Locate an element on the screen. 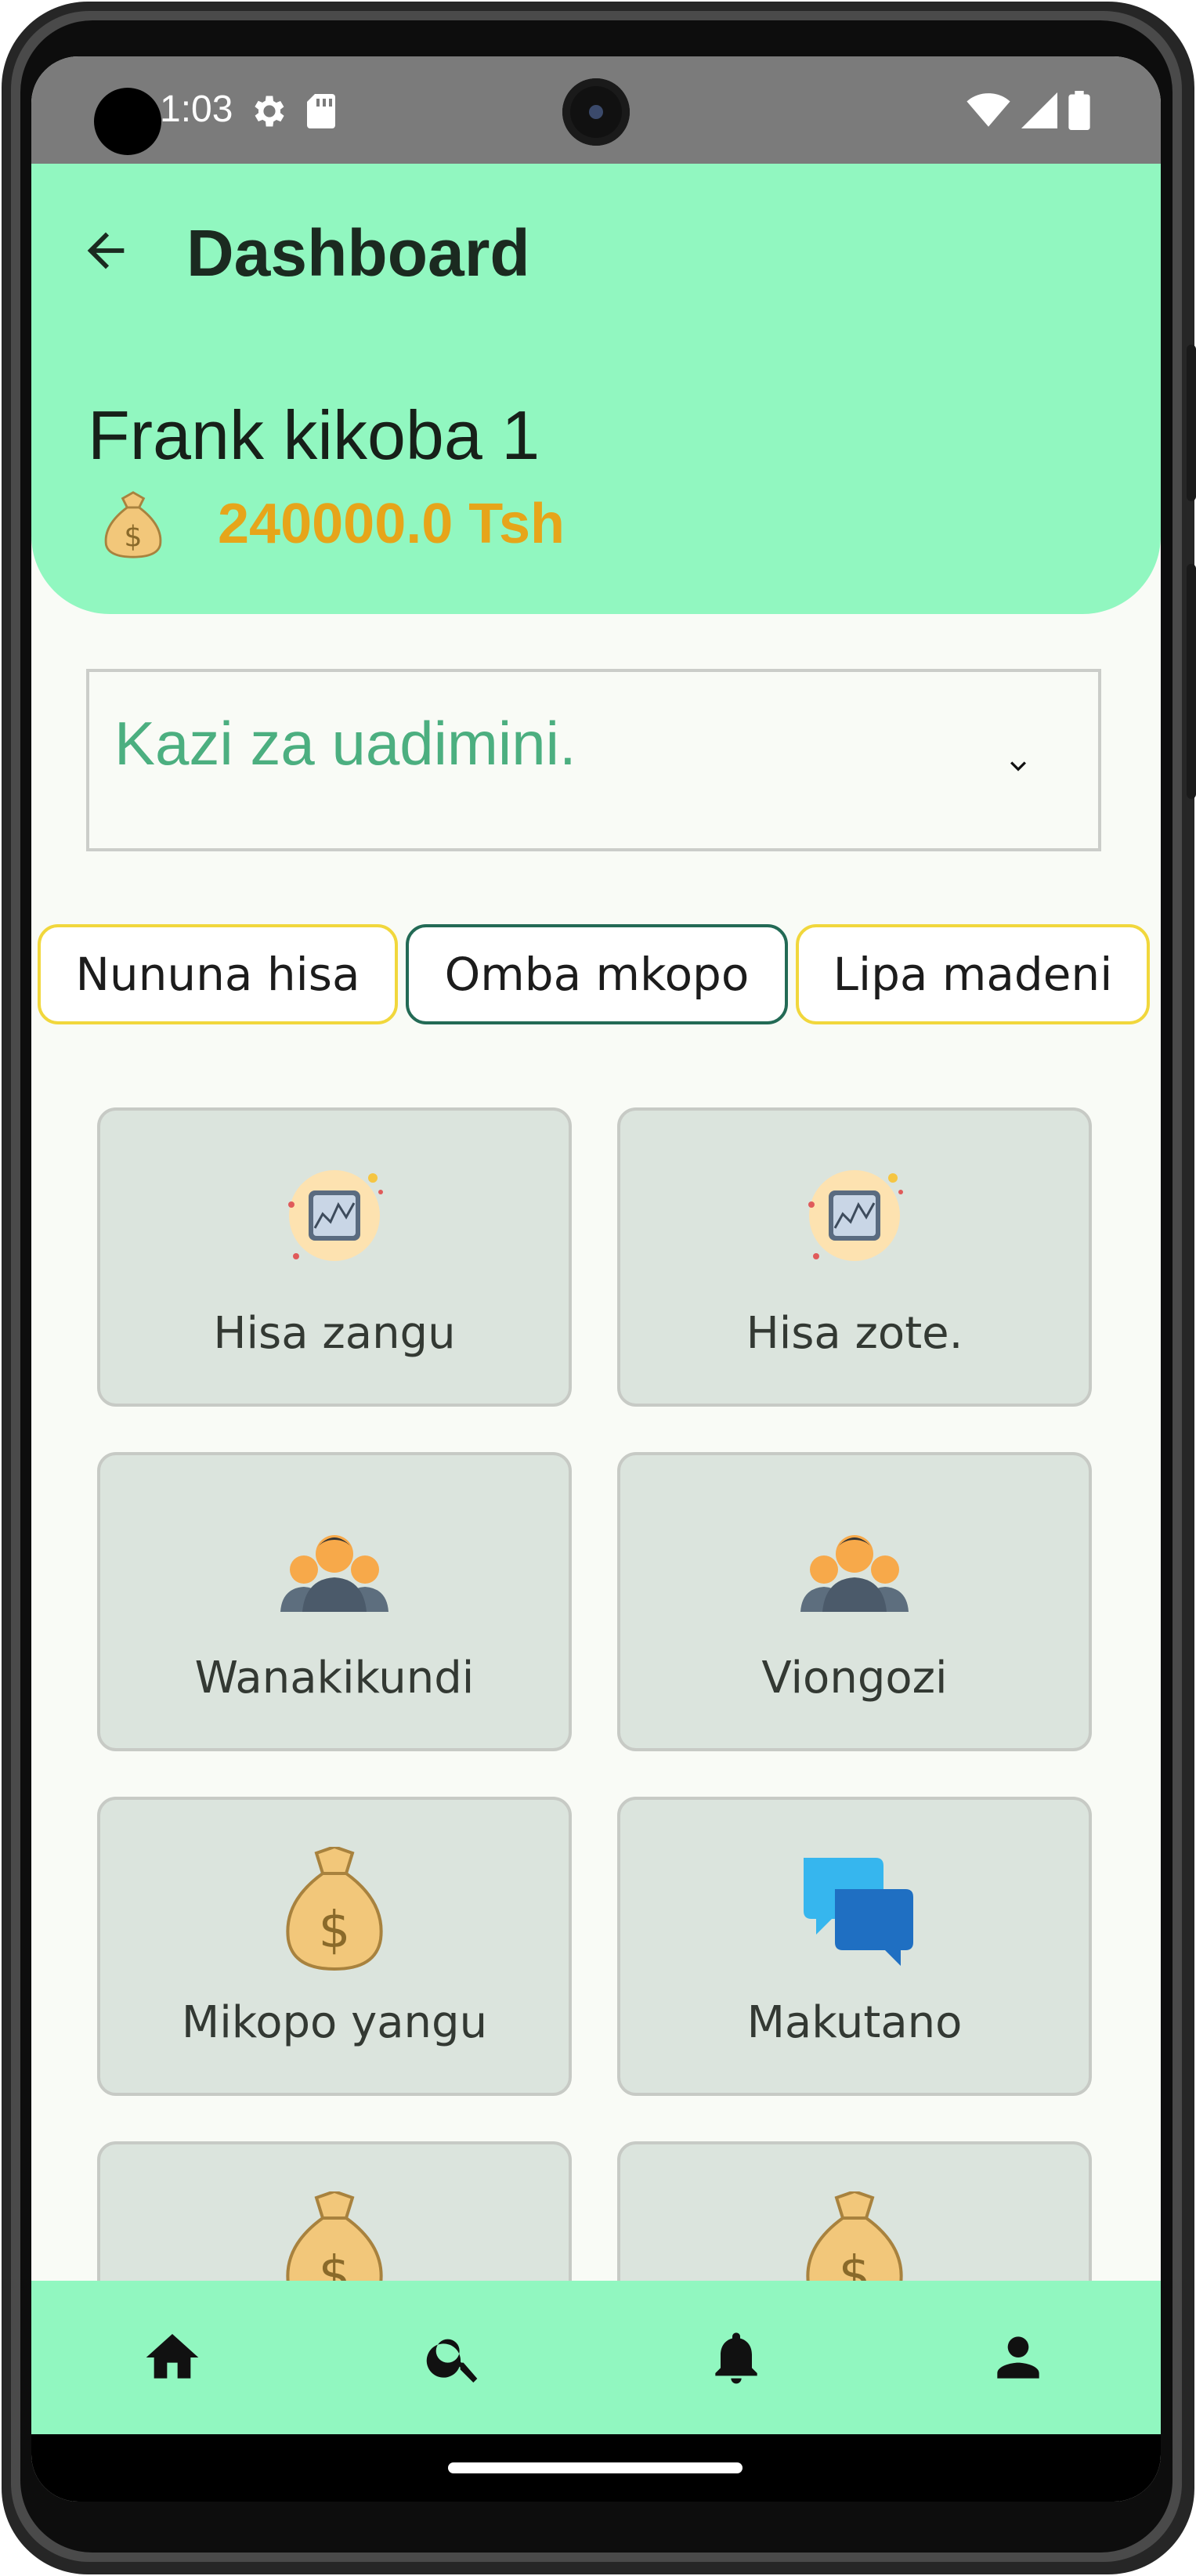 The image size is (1196, 2576). person-icon is located at coordinates (1018, 2357).